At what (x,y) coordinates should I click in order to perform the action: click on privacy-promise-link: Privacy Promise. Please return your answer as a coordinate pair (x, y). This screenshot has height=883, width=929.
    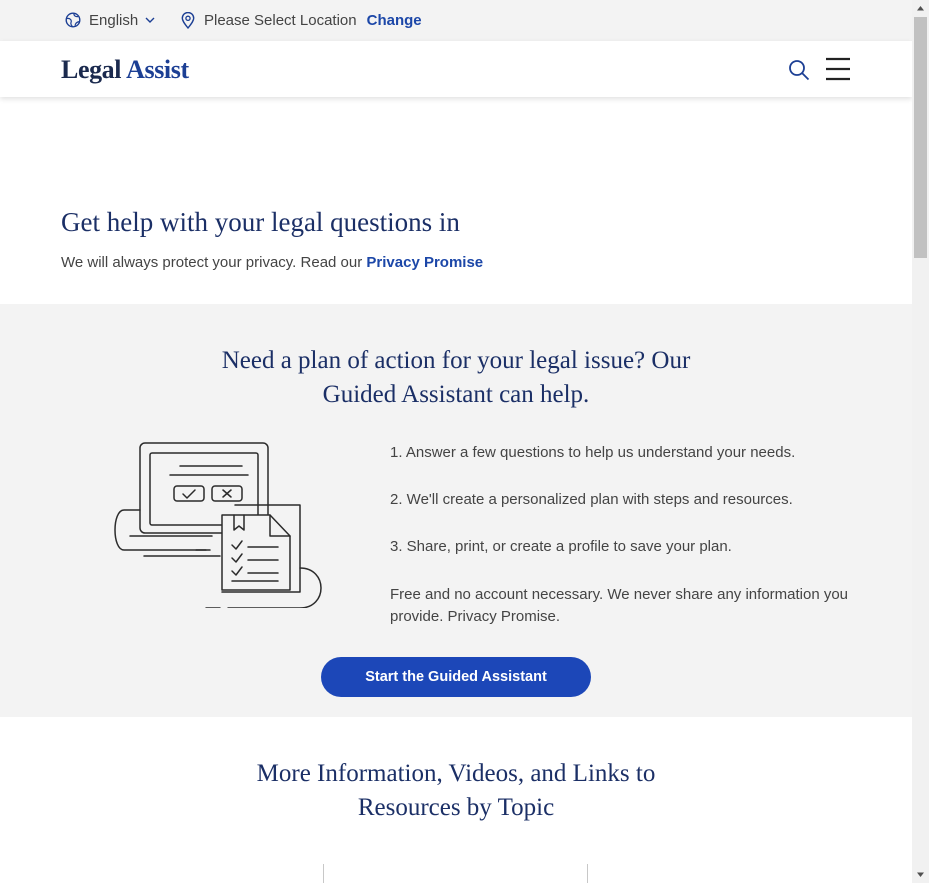
    Looking at the image, I should click on (424, 262).